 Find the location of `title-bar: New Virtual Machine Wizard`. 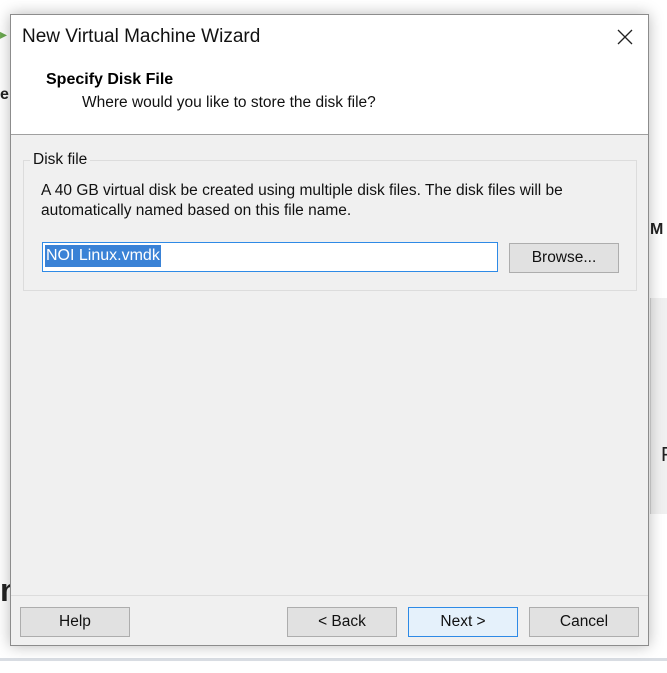

title-bar: New Virtual Machine Wizard is located at coordinates (329, 39).